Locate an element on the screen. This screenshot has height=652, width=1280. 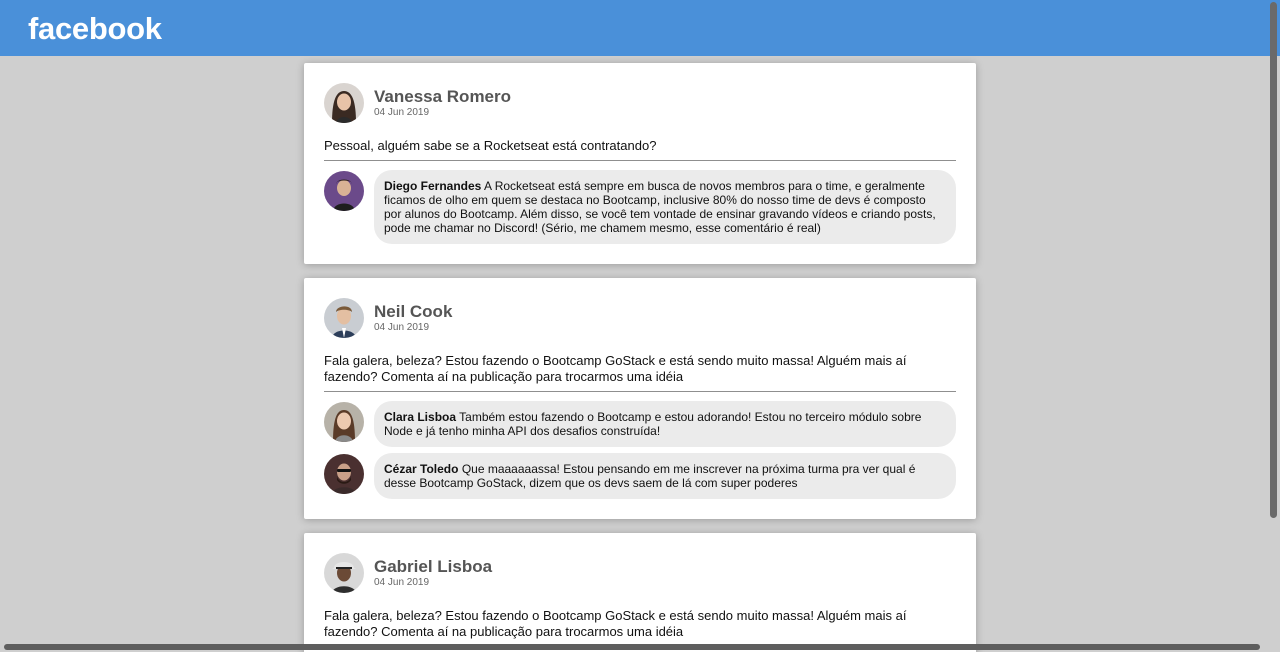
horizontal-scrollbar is located at coordinates (632, 647).